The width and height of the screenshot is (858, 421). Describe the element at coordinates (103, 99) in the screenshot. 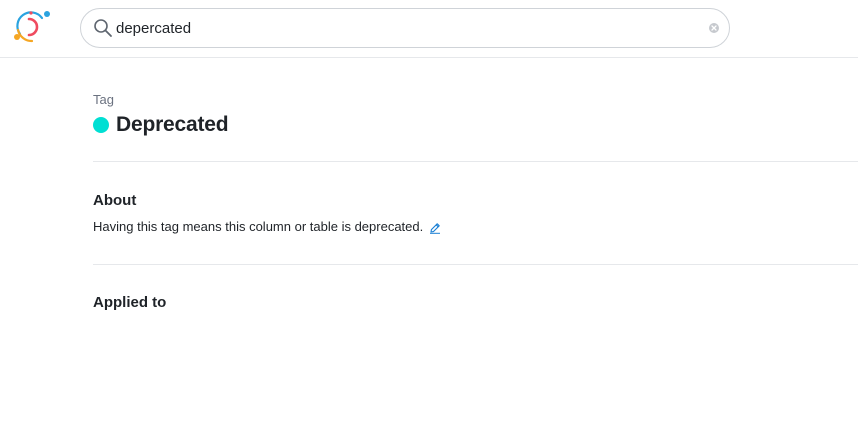

I see `entity-kind-label: Tag` at that location.